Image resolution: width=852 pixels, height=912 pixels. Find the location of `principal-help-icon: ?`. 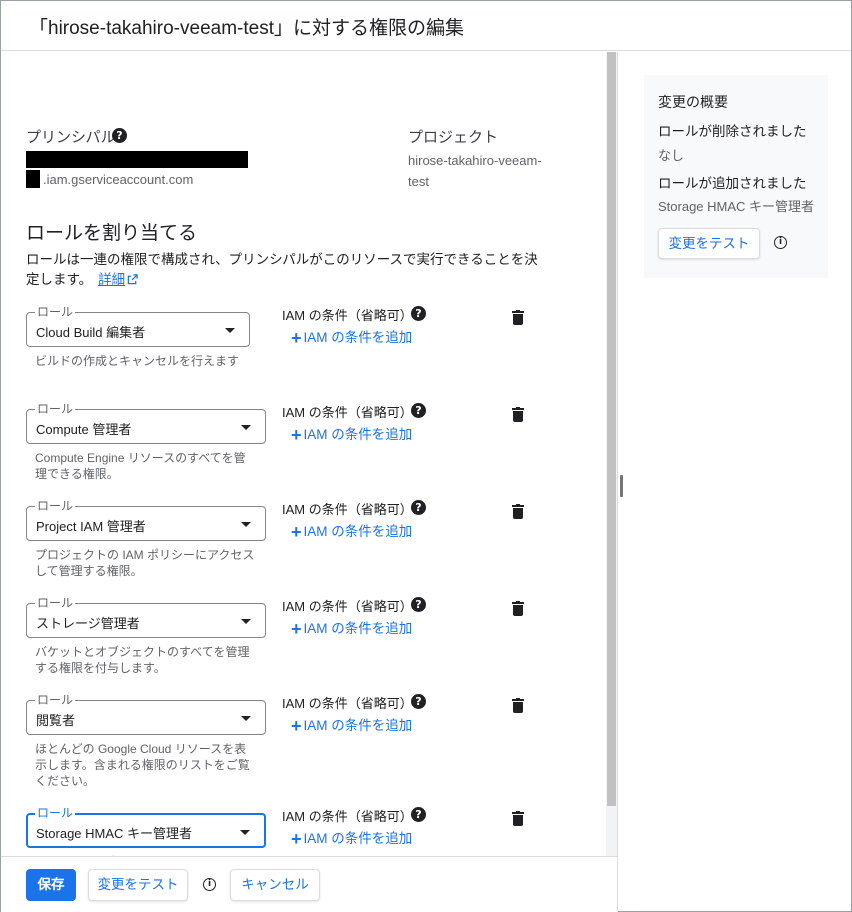

principal-help-icon: ? is located at coordinates (119, 135).